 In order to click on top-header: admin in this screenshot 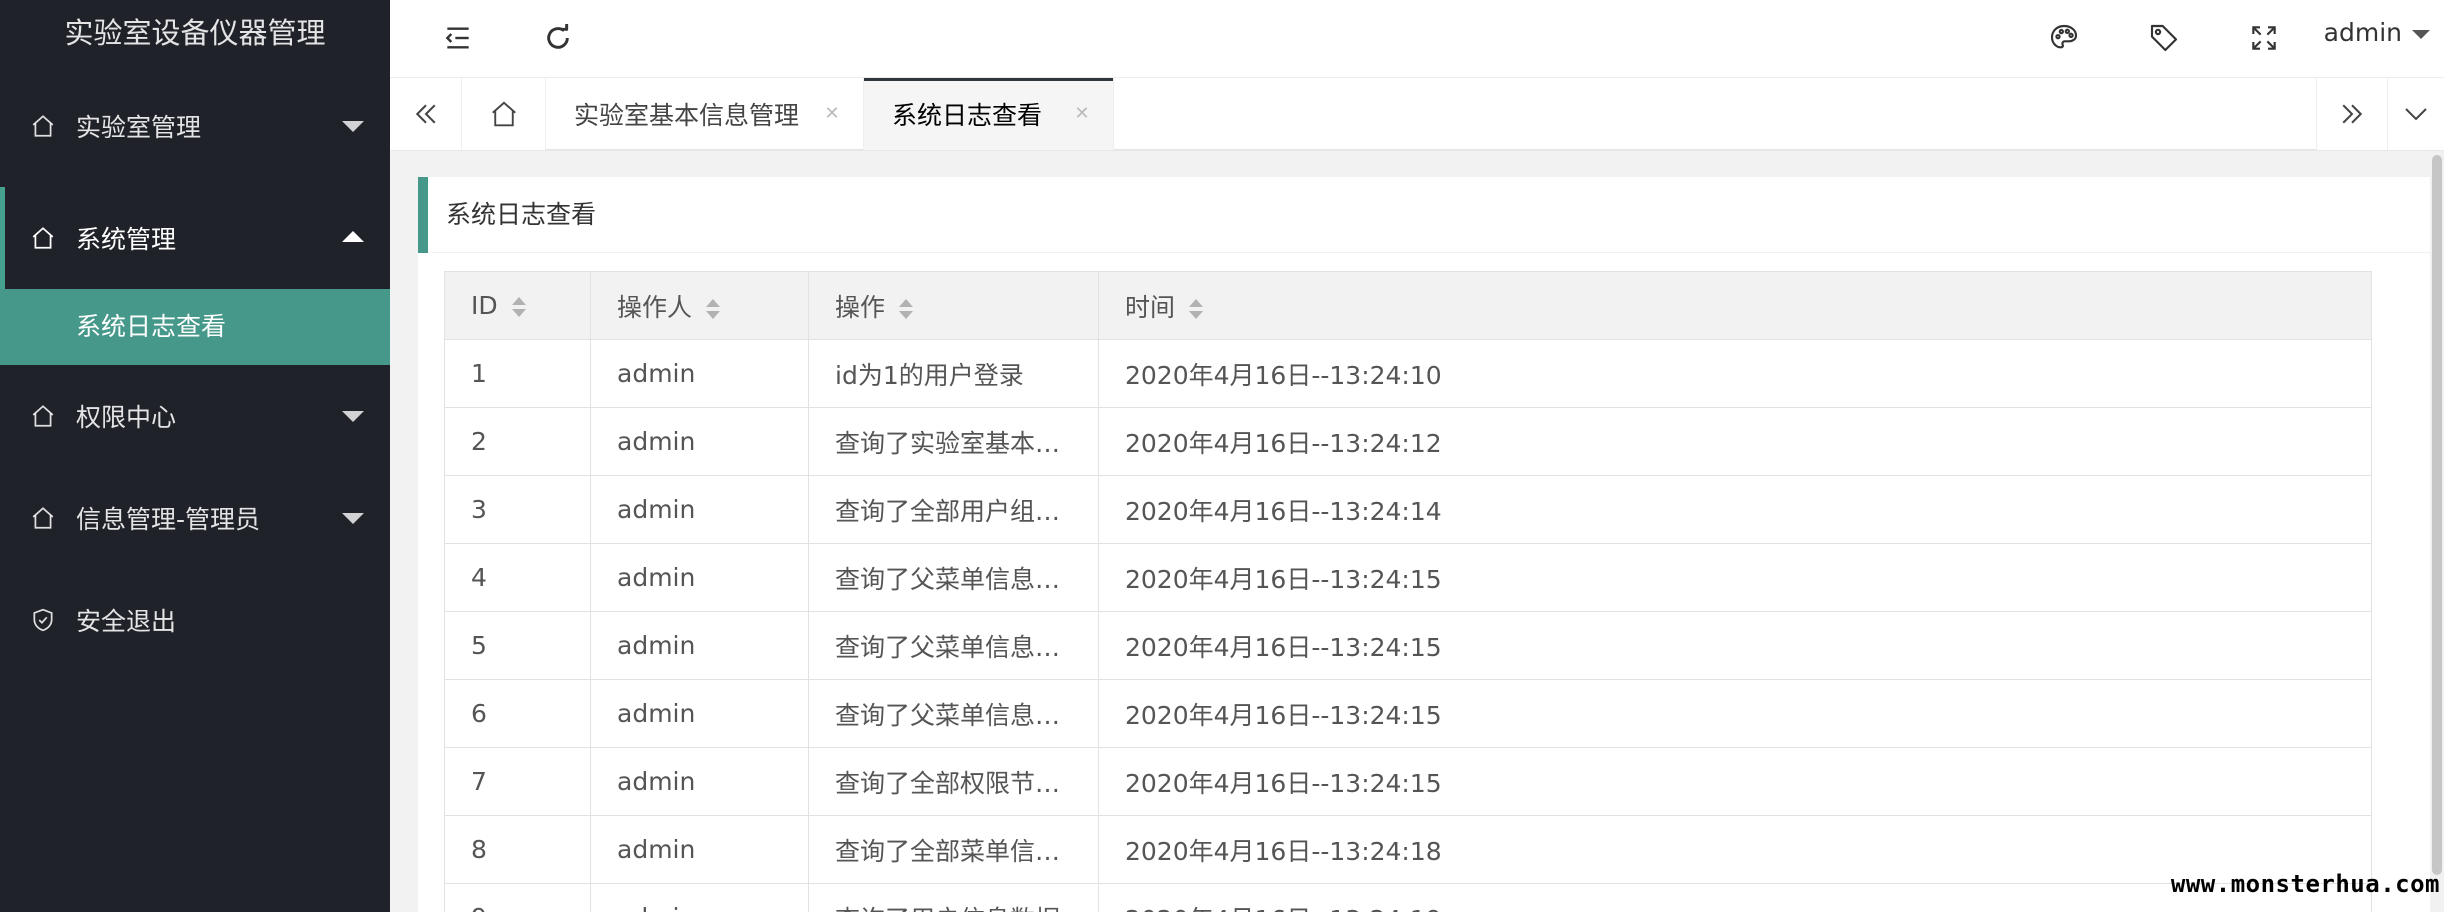, I will do `click(1417, 39)`.